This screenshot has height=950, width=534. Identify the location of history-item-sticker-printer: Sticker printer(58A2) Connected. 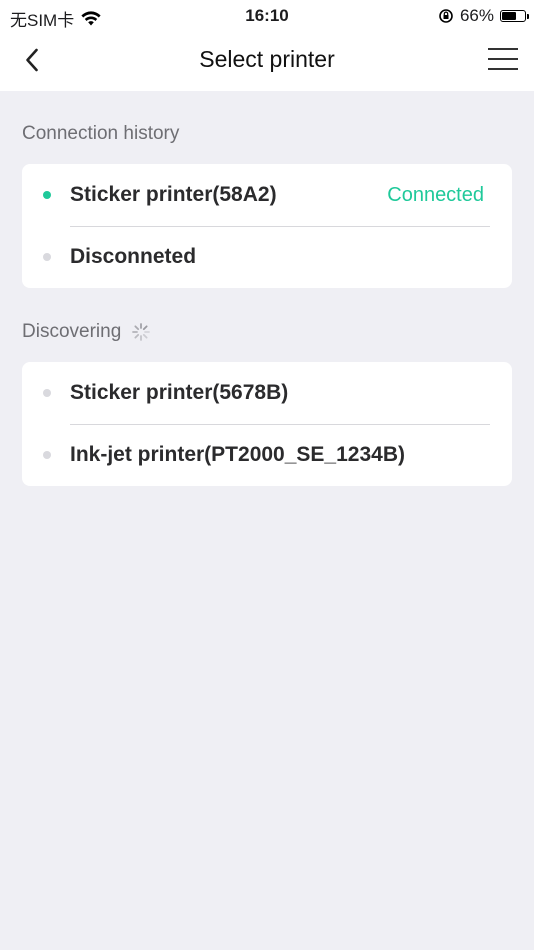
(267, 195).